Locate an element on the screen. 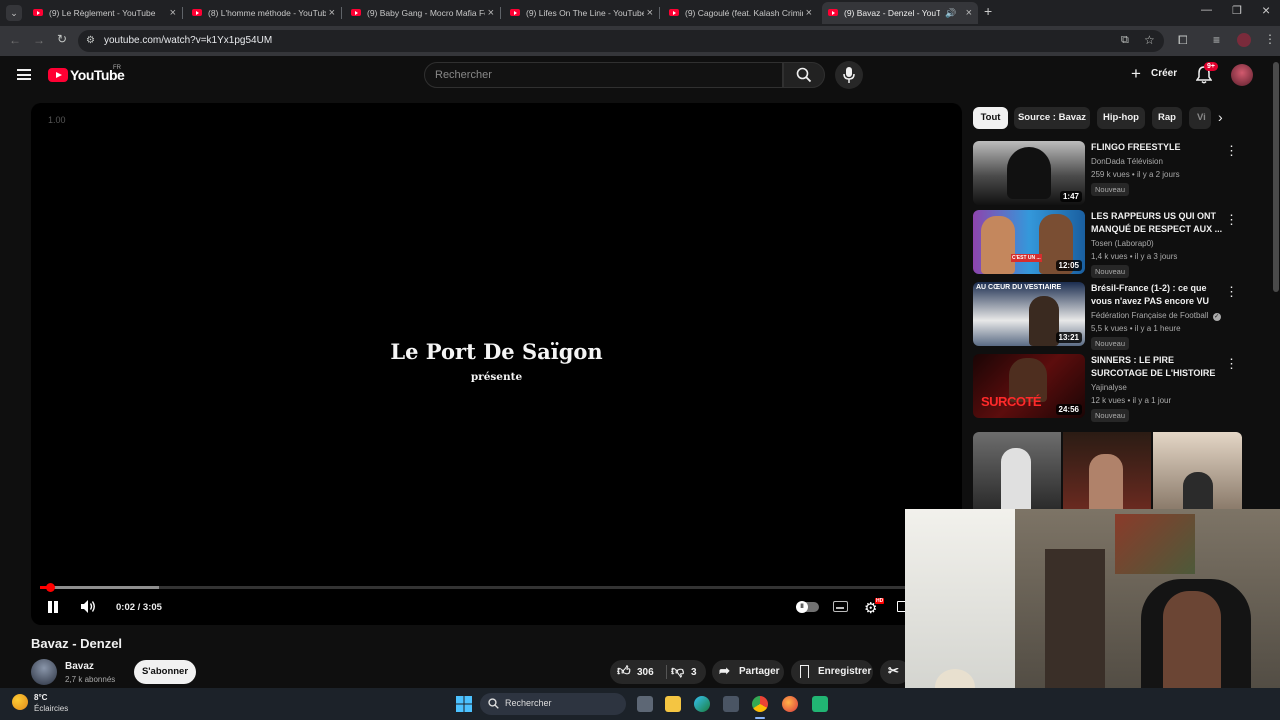  channel-avatar is located at coordinates (44, 672).